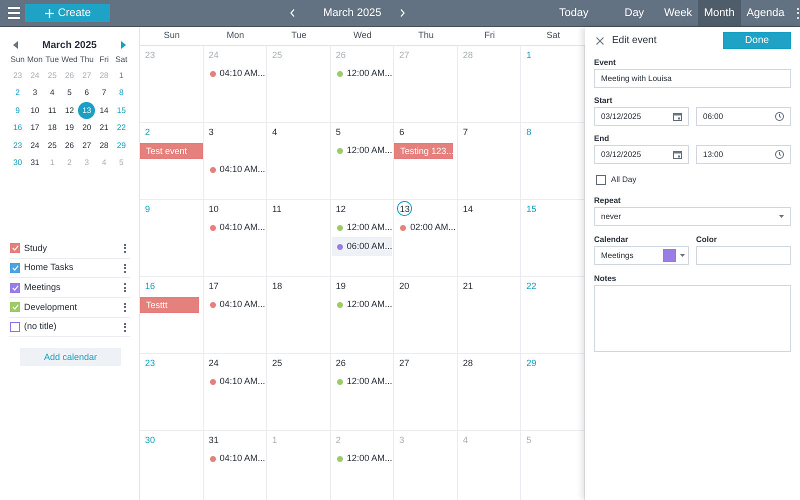  Describe the element at coordinates (692, 78) in the screenshot. I see `event-name-field: Meeting with Louisa` at that location.